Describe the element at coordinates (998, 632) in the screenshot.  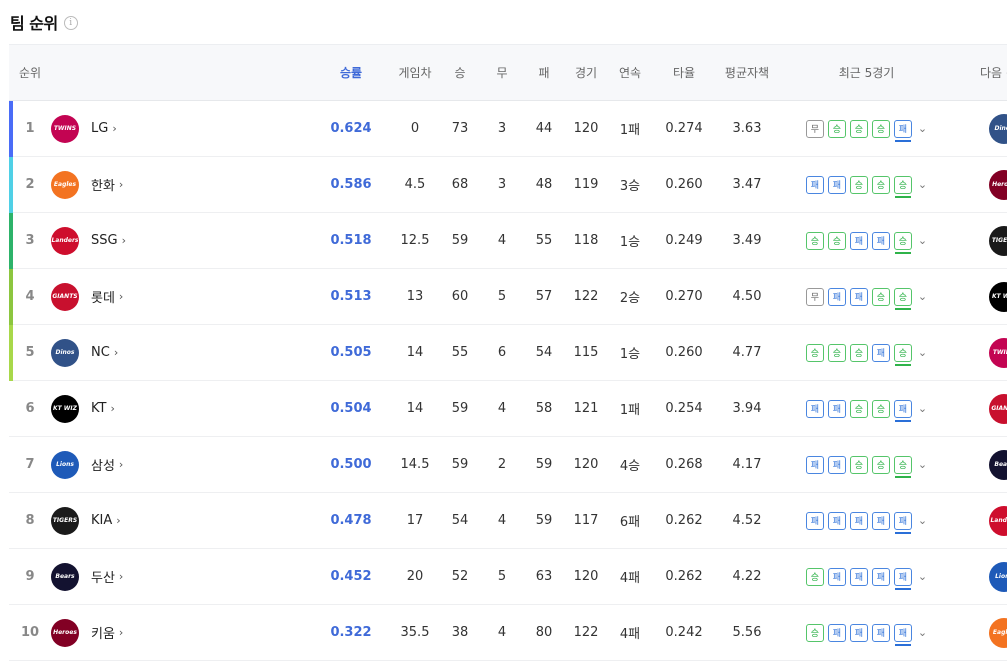
I see `next-opponent-logo: Eagles` at that location.